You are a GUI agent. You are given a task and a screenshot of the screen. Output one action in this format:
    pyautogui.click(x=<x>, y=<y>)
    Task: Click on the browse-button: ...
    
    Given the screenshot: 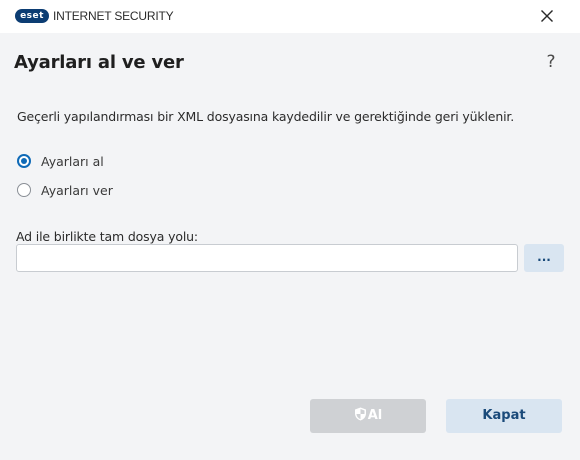 What is the action you would take?
    pyautogui.click(x=544, y=258)
    